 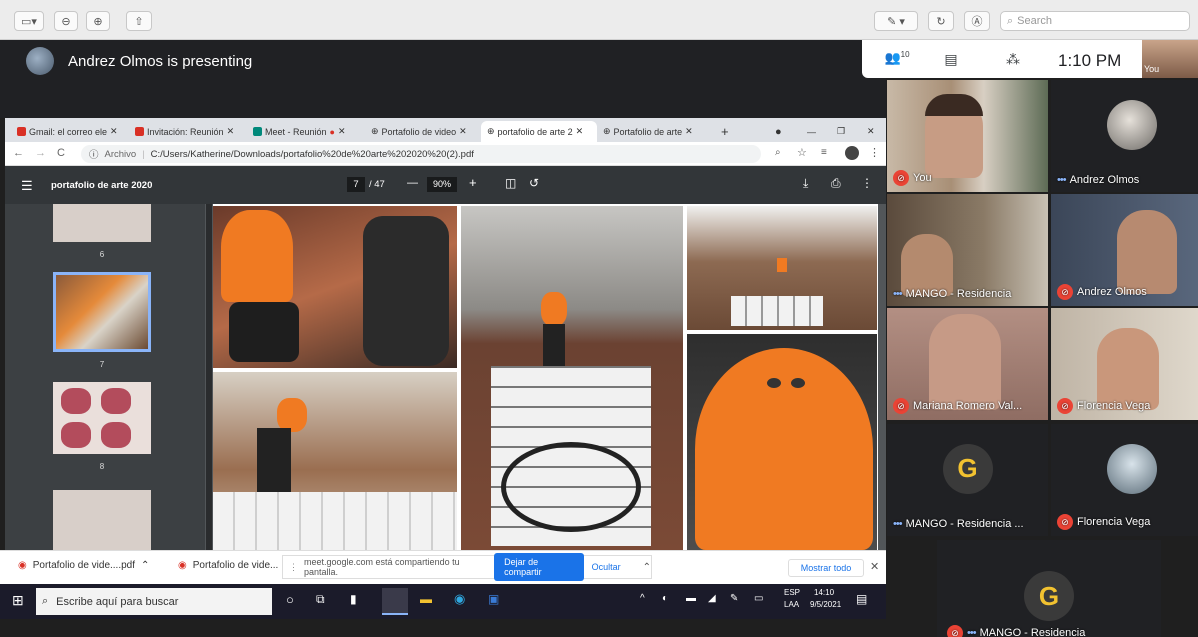 I want to click on file-explorer-icon: ▬, so click(x=426, y=599).